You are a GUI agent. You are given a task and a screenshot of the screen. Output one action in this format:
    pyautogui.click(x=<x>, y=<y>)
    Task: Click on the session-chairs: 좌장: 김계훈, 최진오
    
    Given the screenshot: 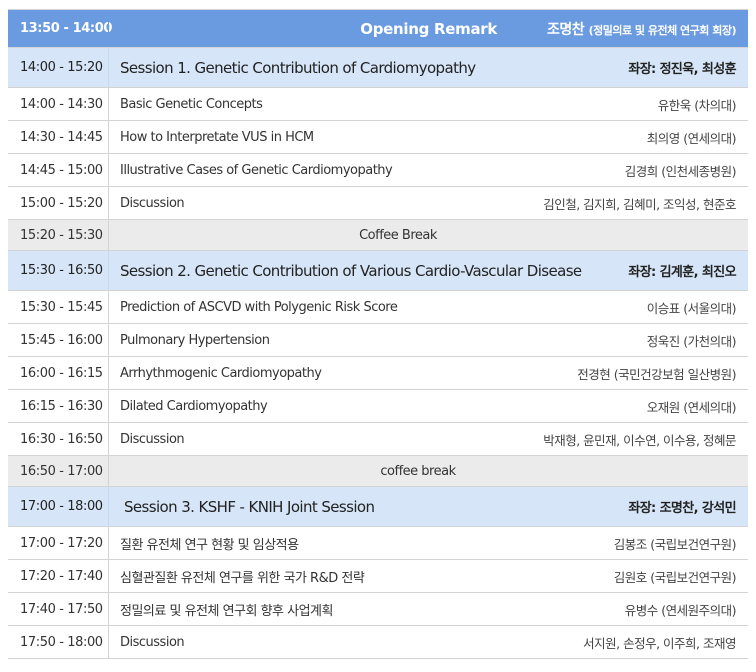 What is the action you would take?
    pyautogui.click(x=682, y=272)
    